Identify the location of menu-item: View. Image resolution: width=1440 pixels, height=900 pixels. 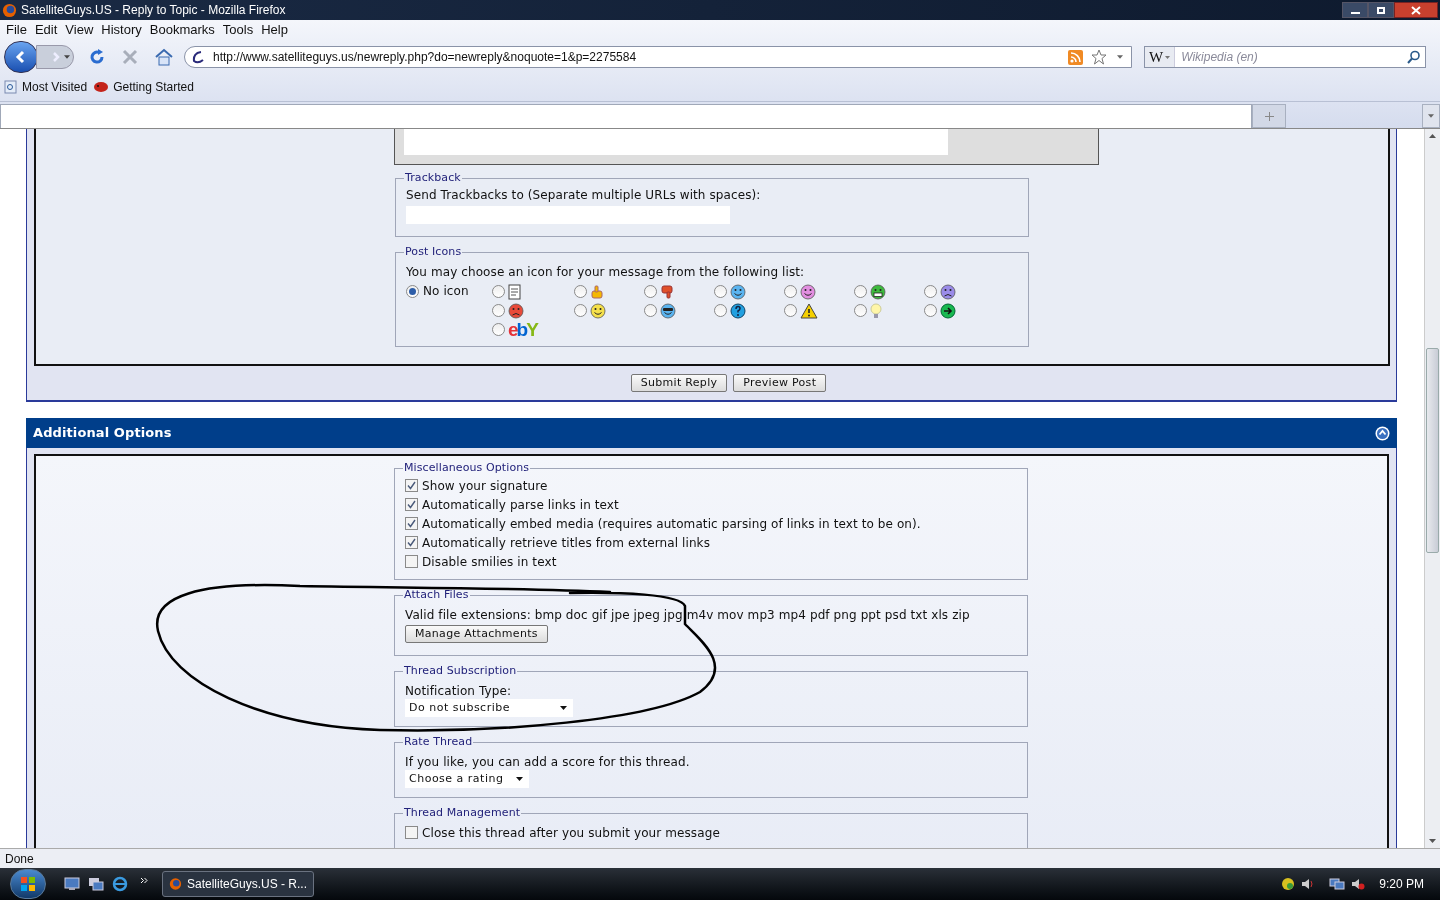
(79, 30).